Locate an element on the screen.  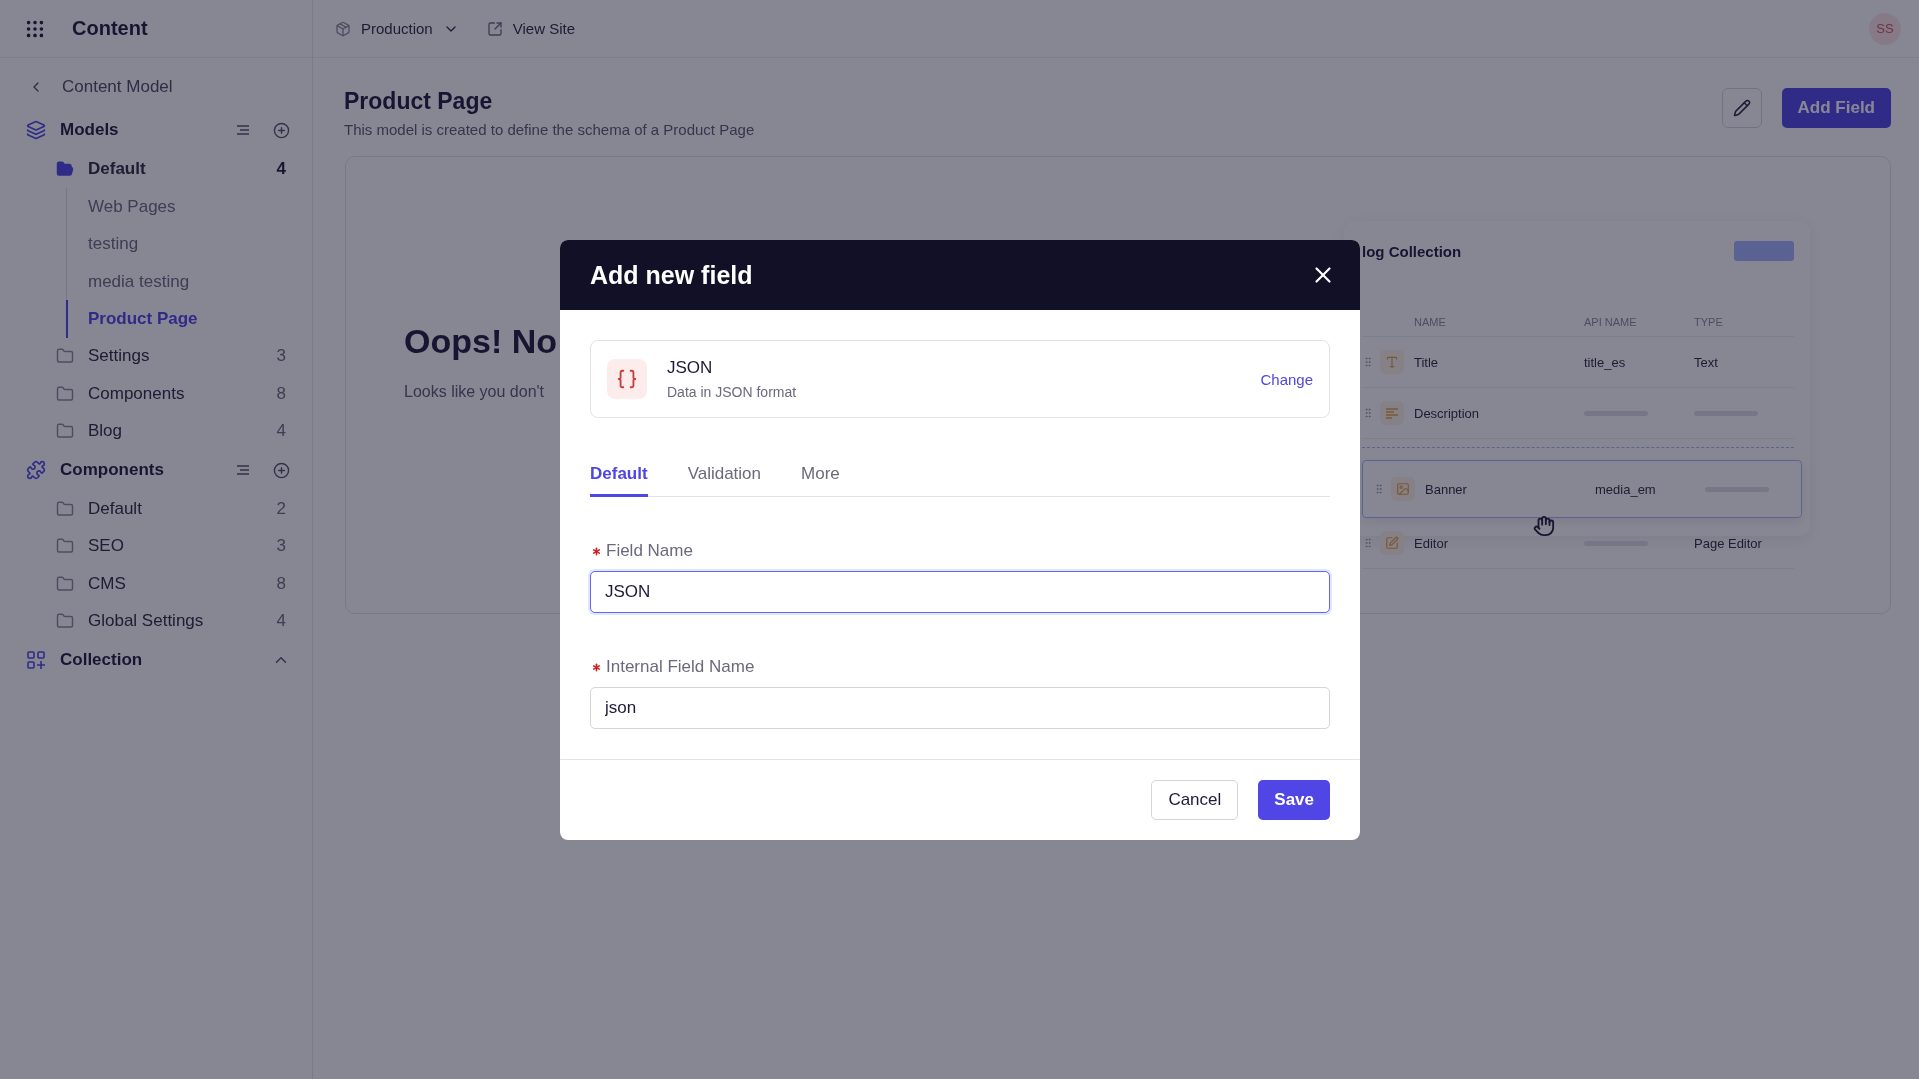
page-description: This model is created to define the schema of a Product Page is located at coordinates (550, 129).